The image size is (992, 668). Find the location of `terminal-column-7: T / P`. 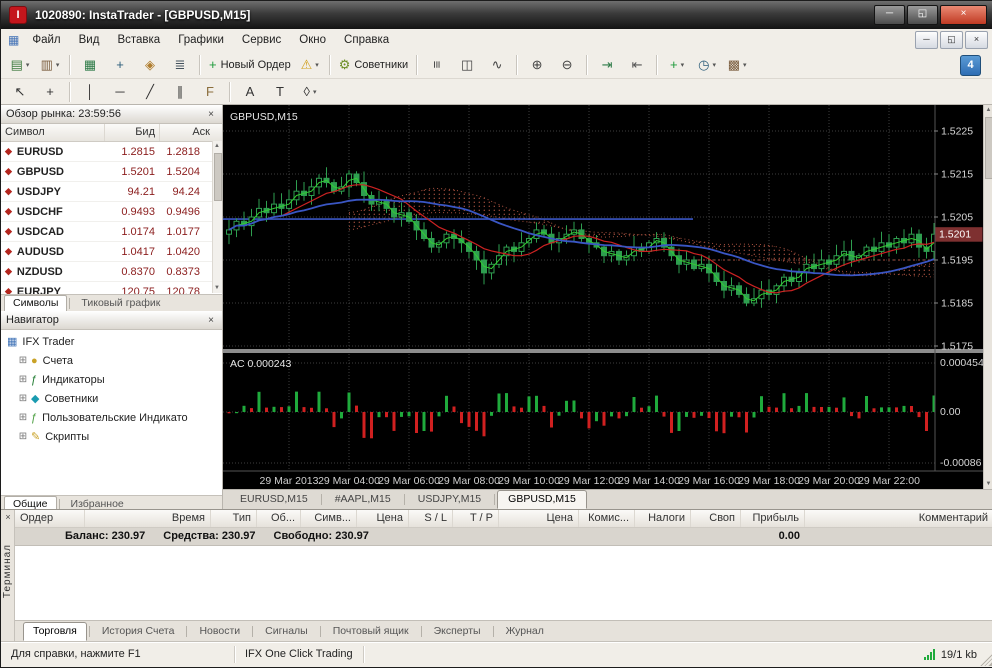

terminal-column-7: T / P is located at coordinates (476, 518).